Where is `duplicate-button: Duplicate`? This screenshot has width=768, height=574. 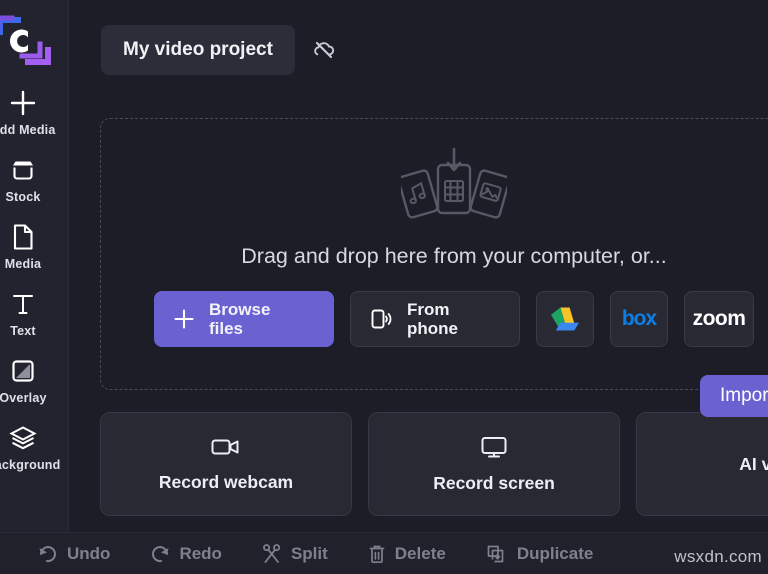 duplicate-button: Duplicate is located at coordinates (540, 553).